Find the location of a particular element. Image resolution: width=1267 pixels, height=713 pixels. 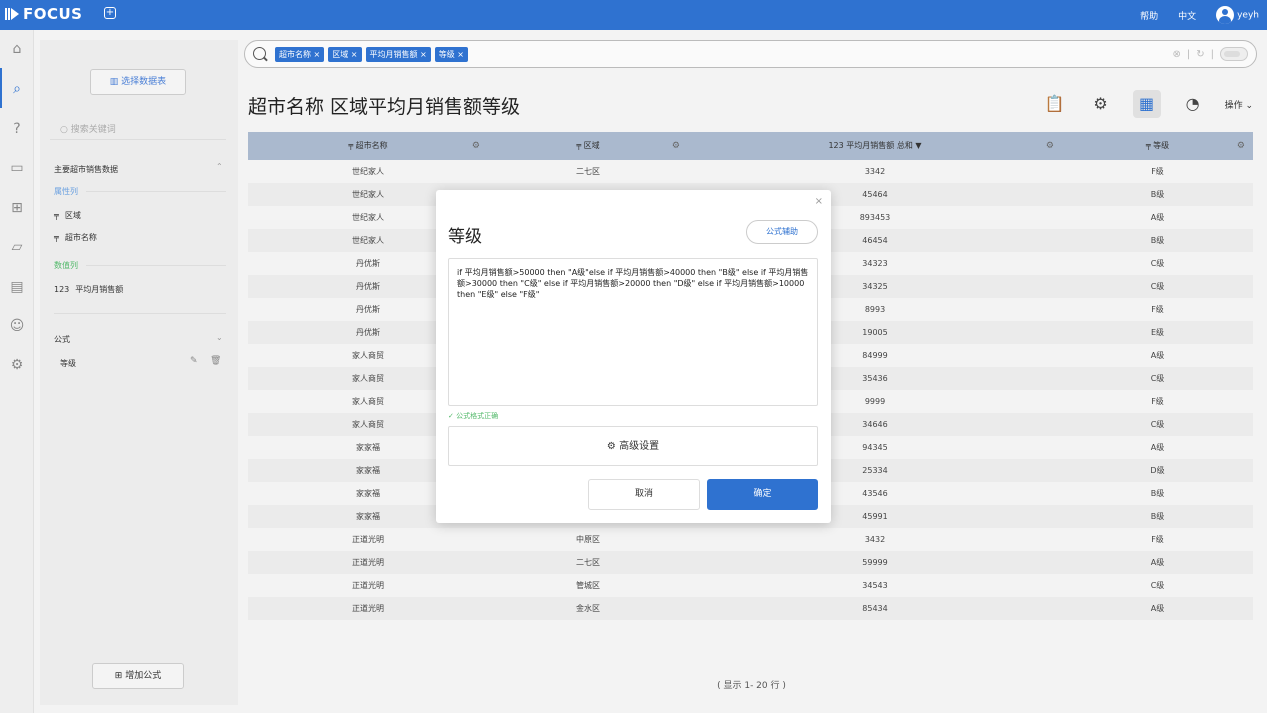

table-cell: 3432 is located at coordinates (875, 539).